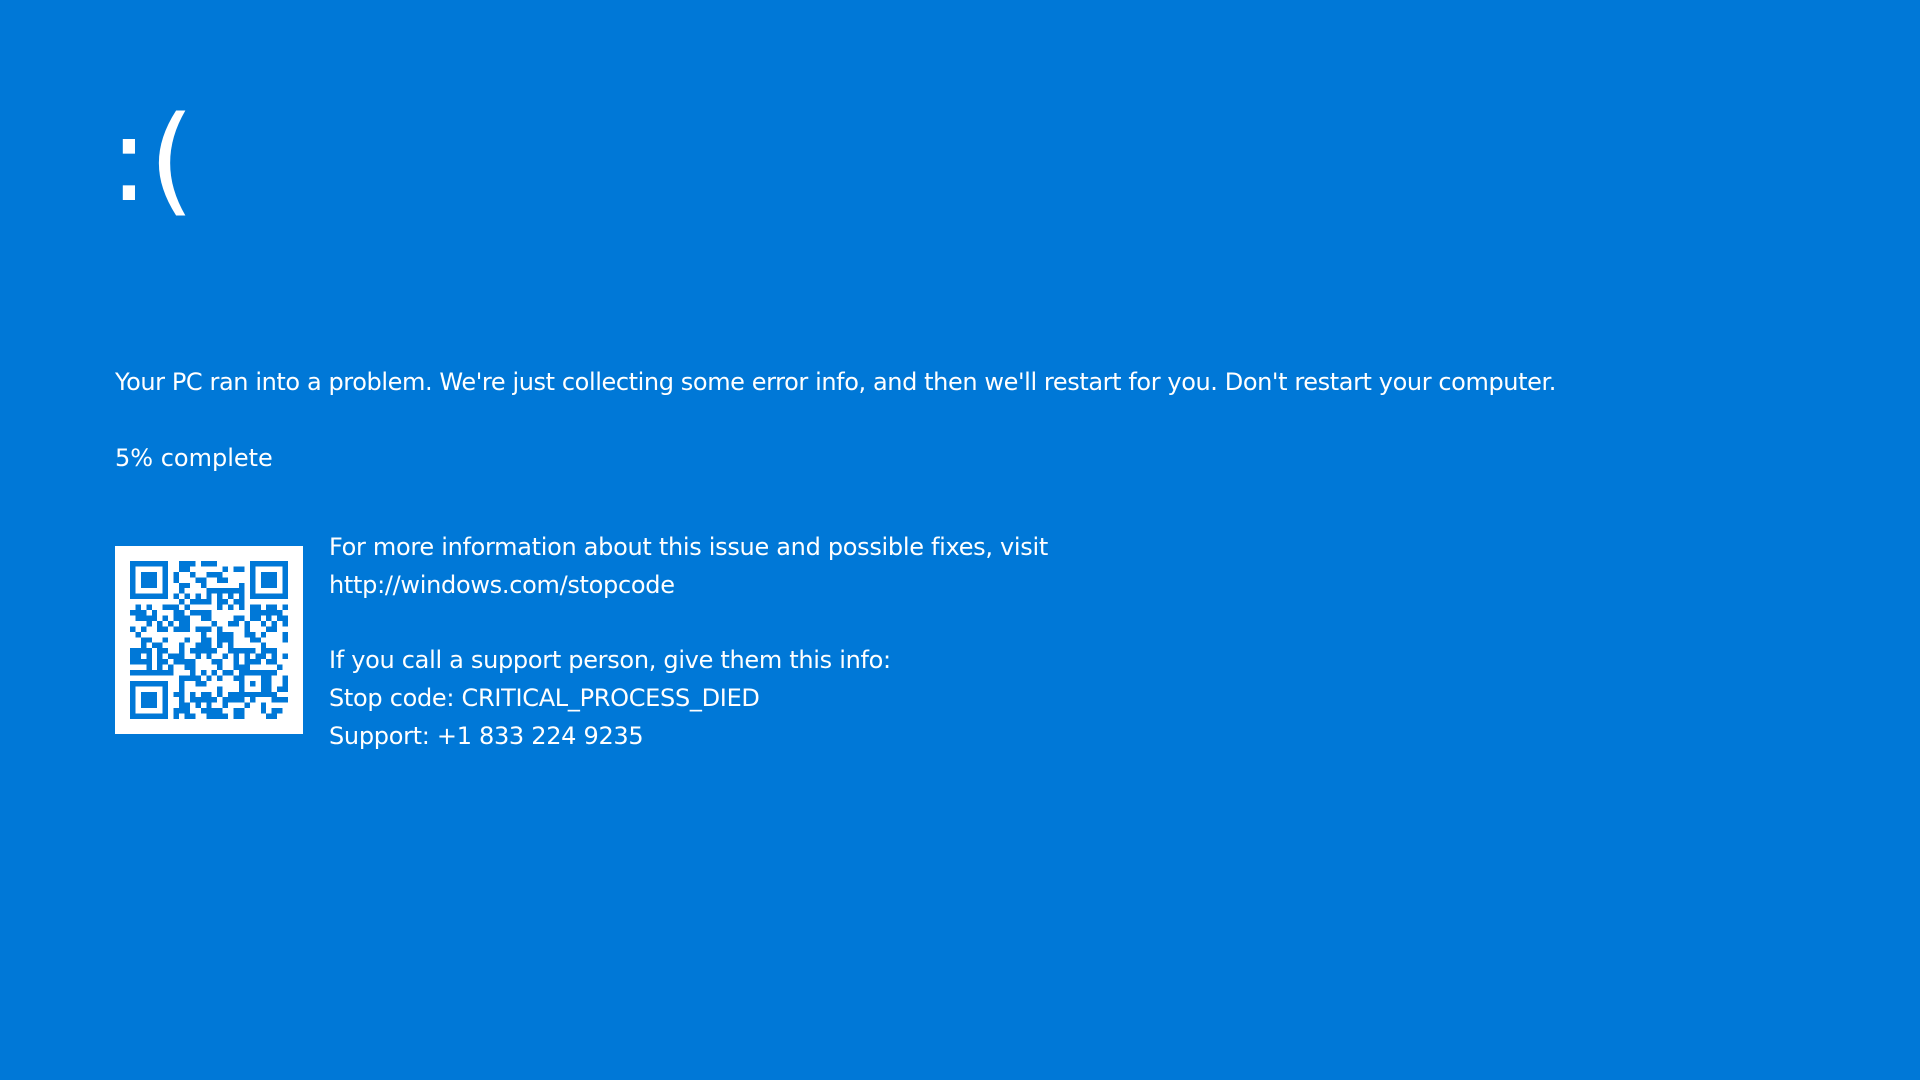  What do you see at coordinates (688, 585) in the screenshot?
I see `stopcode-link: http://windows.com/stopcode` at bounding box center [688, 585].